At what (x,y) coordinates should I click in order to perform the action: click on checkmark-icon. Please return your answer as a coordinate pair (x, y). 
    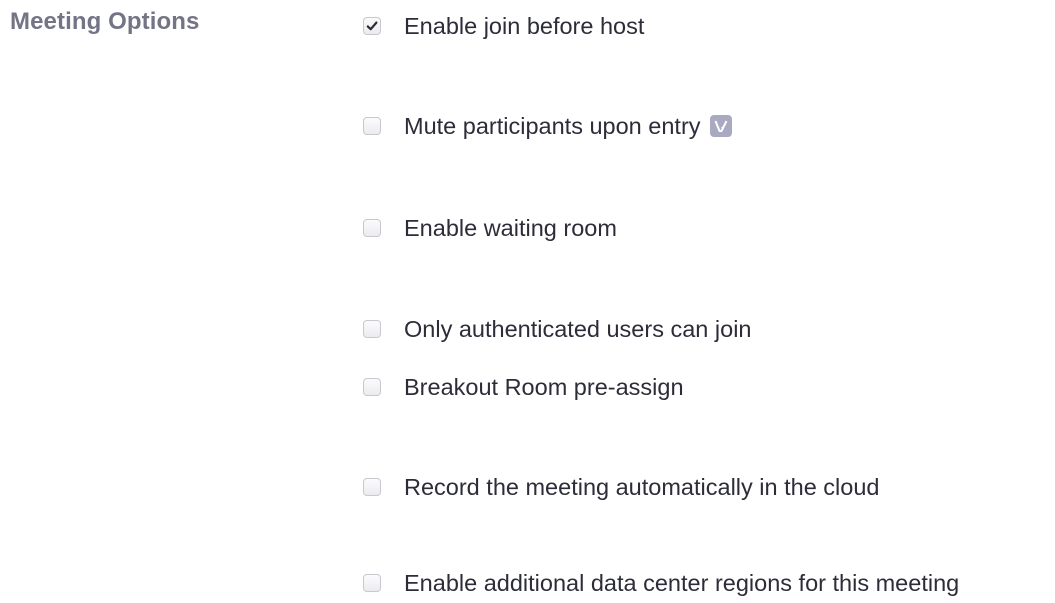
    Looking at the image, I should click on (372, 26).